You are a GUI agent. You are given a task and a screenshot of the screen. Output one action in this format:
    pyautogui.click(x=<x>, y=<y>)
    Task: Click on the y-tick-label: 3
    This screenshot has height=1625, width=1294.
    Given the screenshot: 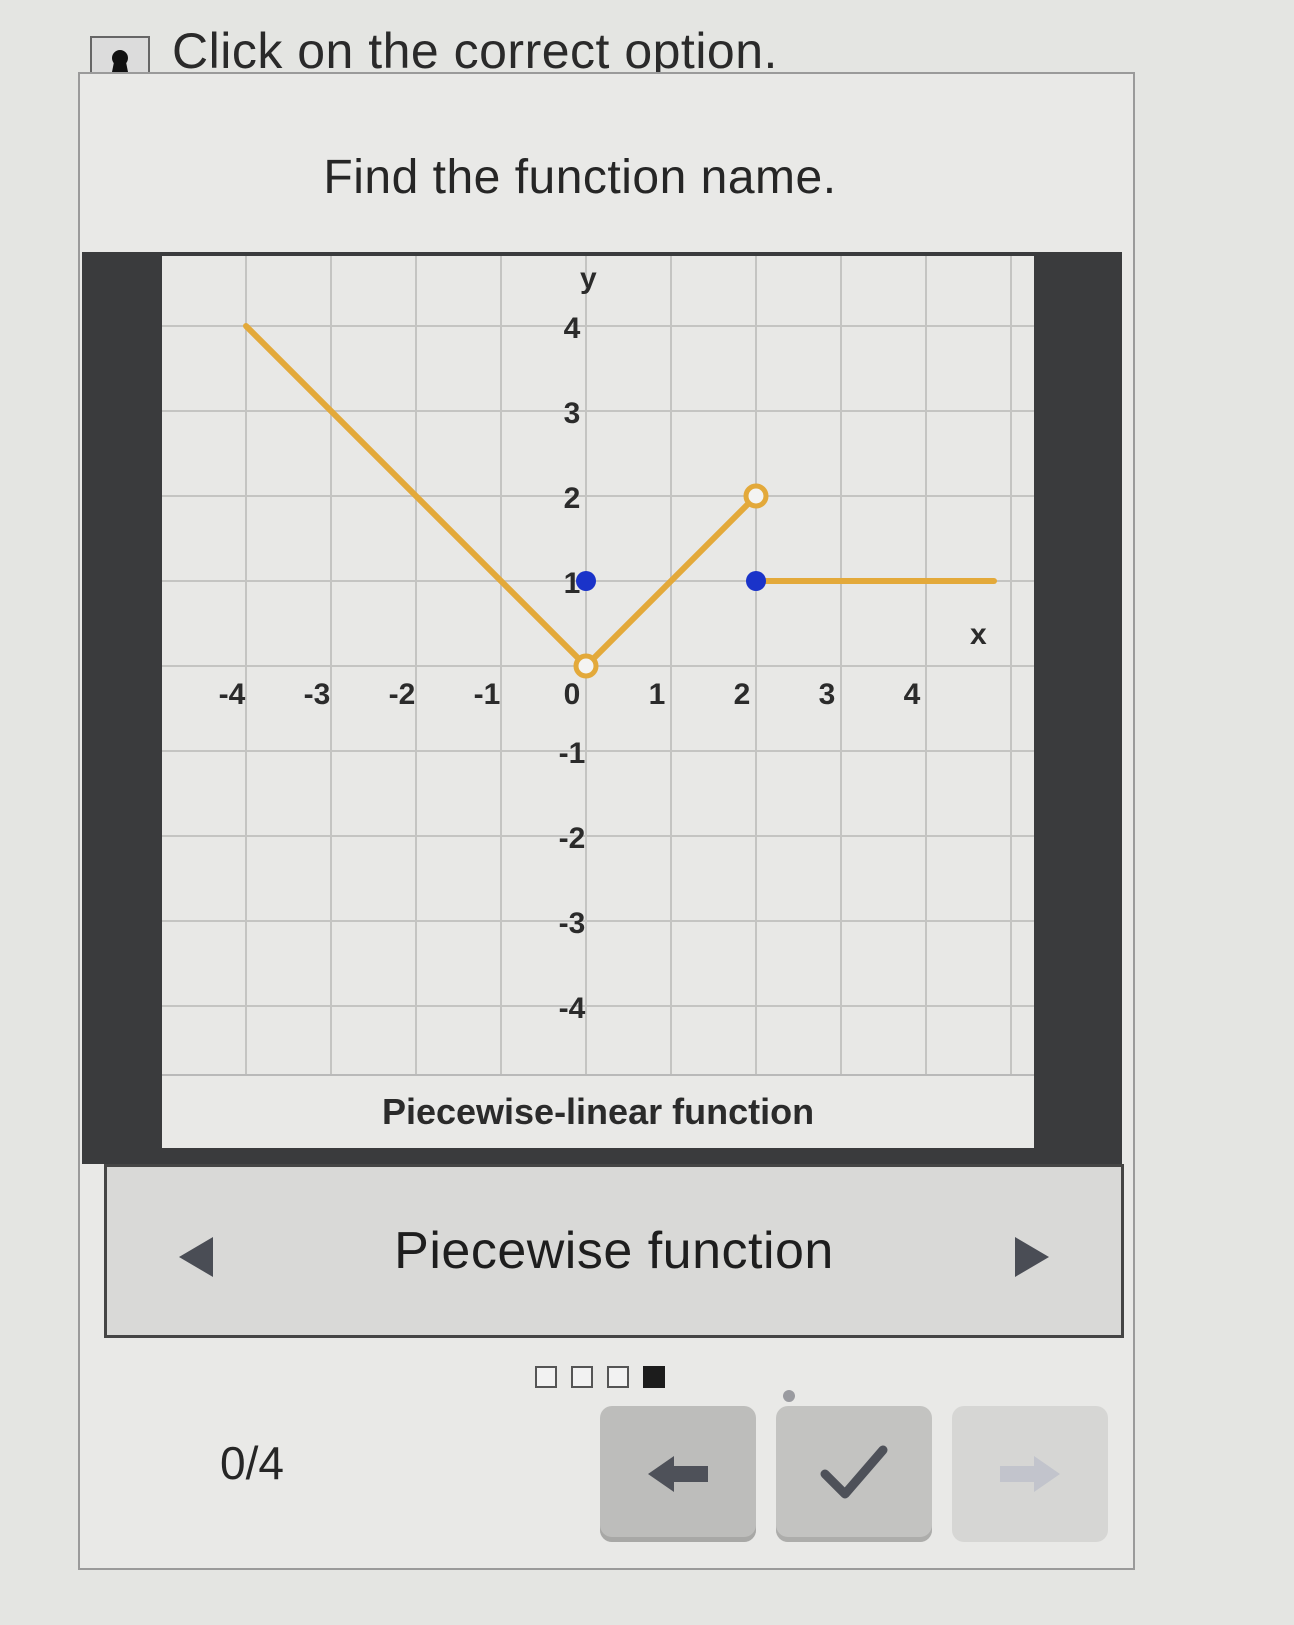 What is the action you would take?
    pyautogui.click(x=572, y=413)
    